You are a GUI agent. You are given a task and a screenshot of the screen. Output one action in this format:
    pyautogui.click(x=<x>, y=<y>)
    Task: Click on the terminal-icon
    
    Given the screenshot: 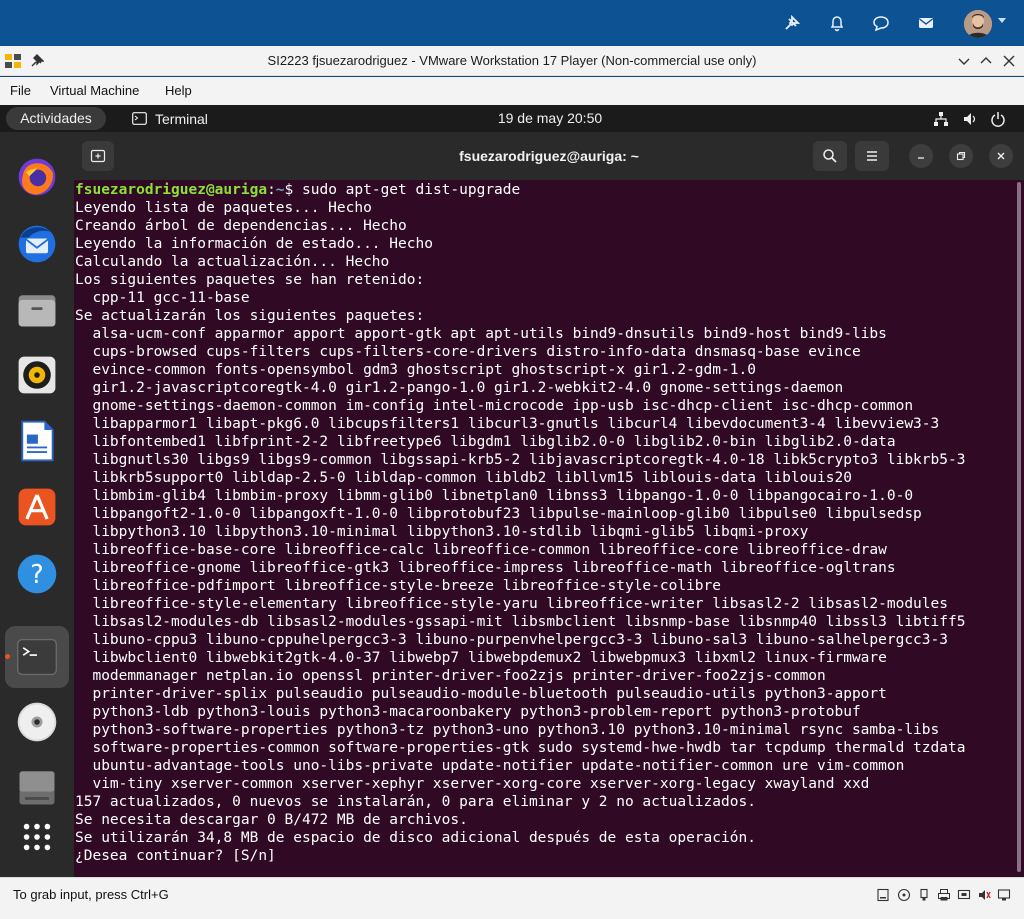 What is the action you would take?
    pyautogui.click(x=37, y=657)
    